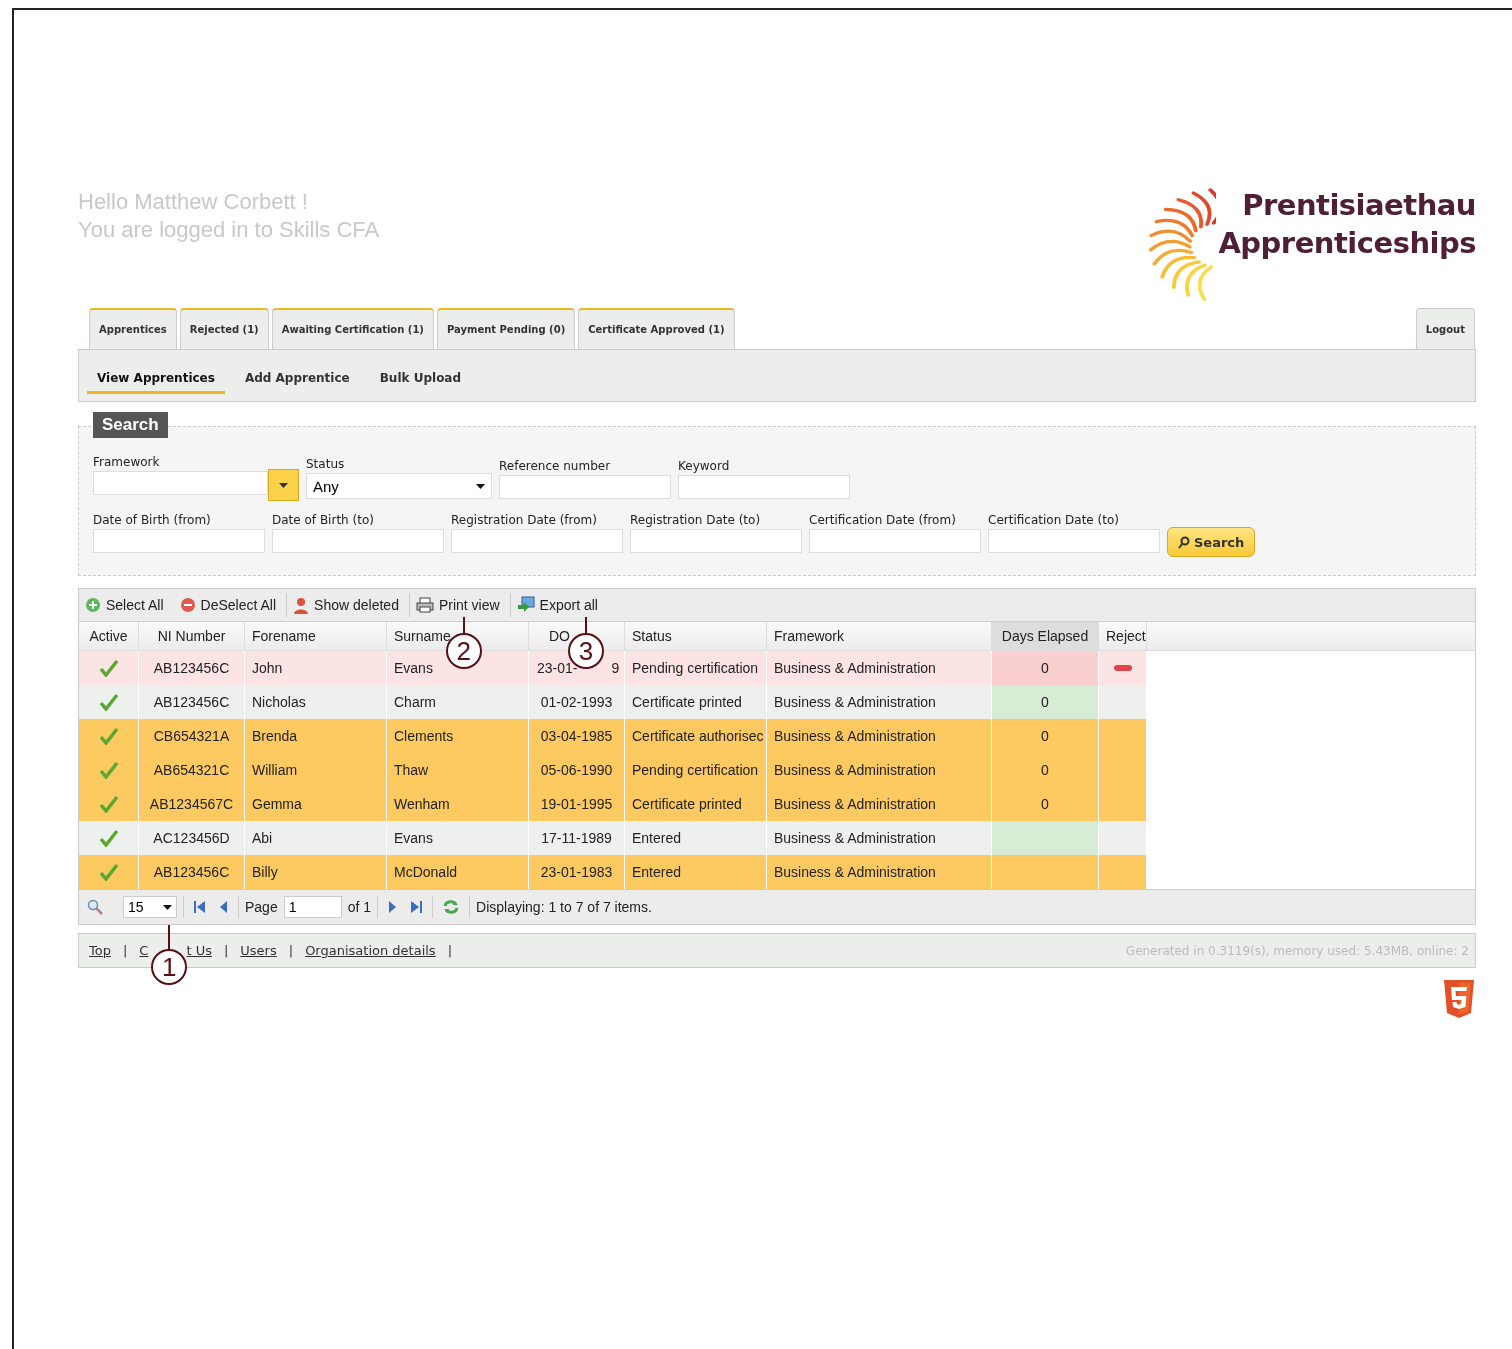  I want to click on export-icon, so click(525, 605).